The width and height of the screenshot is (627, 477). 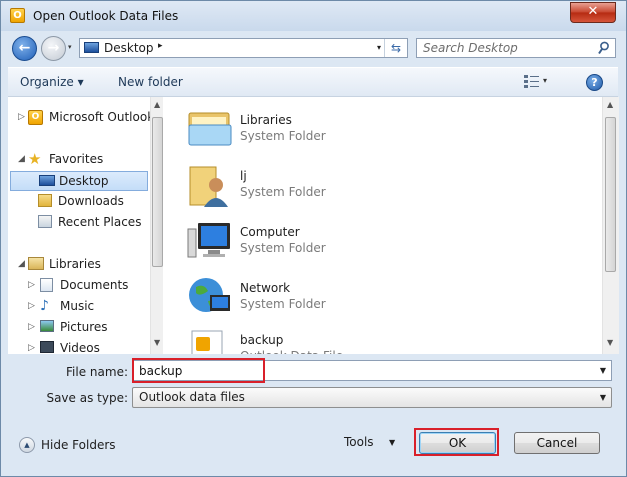 What do you see at coordinates (76, 159) in the screenshot?
I see `nav-item-label: Favorites` at bounding box center [76, 159].